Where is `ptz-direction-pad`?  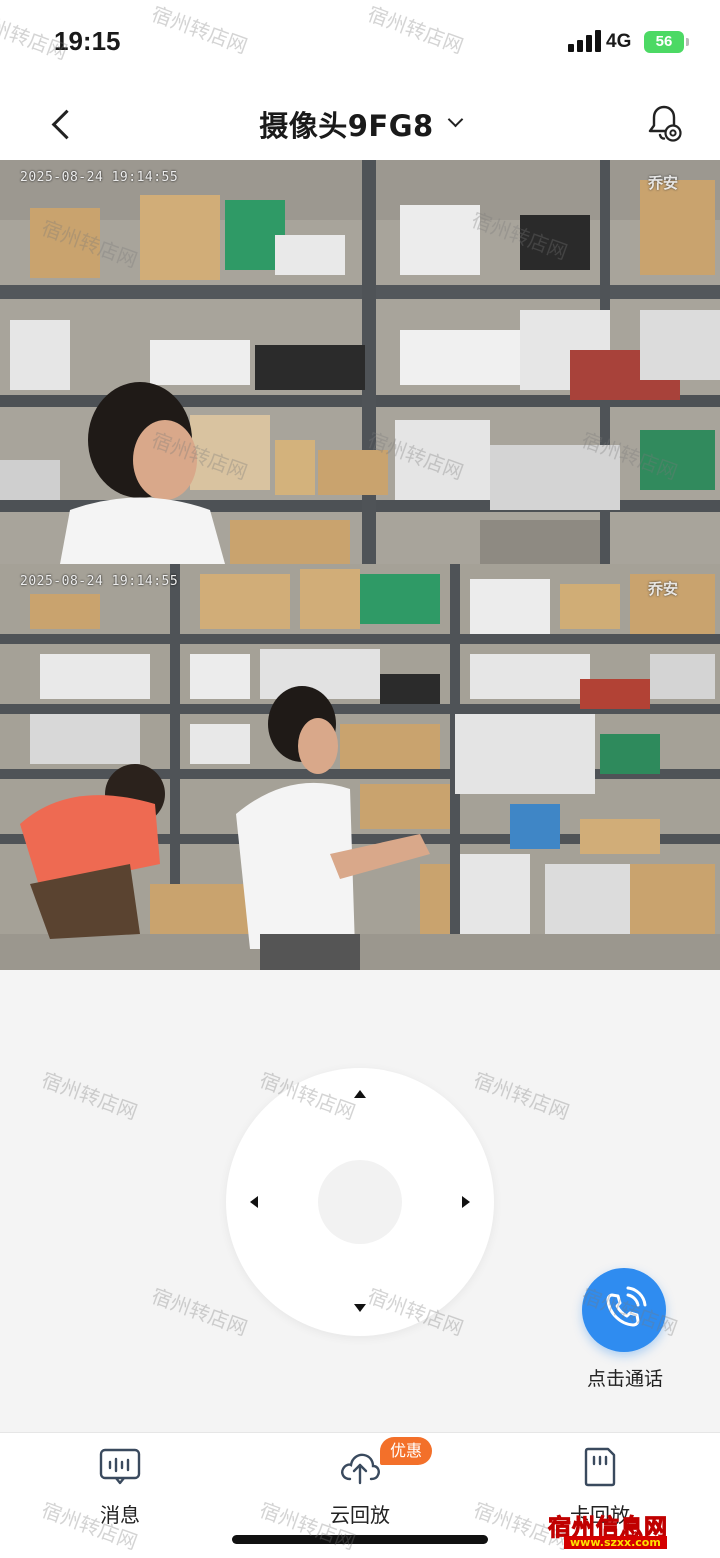 ptz-direction-pad is located at coordinates (360, 1202).